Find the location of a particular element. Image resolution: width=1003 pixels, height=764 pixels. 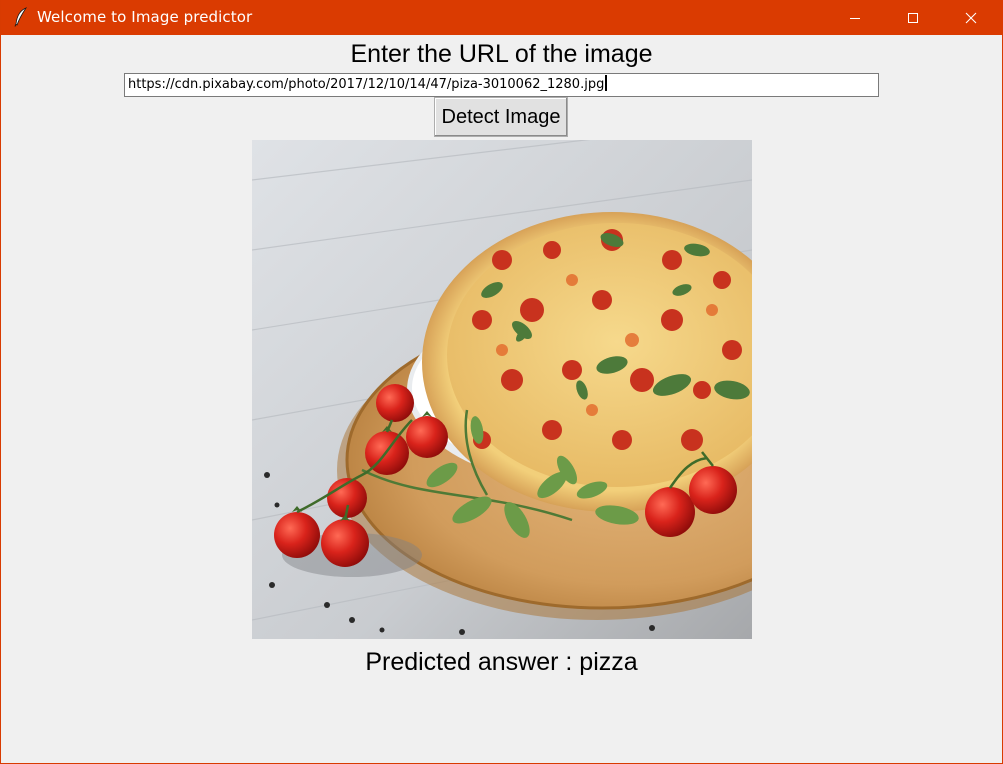

close-button is located at coordinates (971, 17).